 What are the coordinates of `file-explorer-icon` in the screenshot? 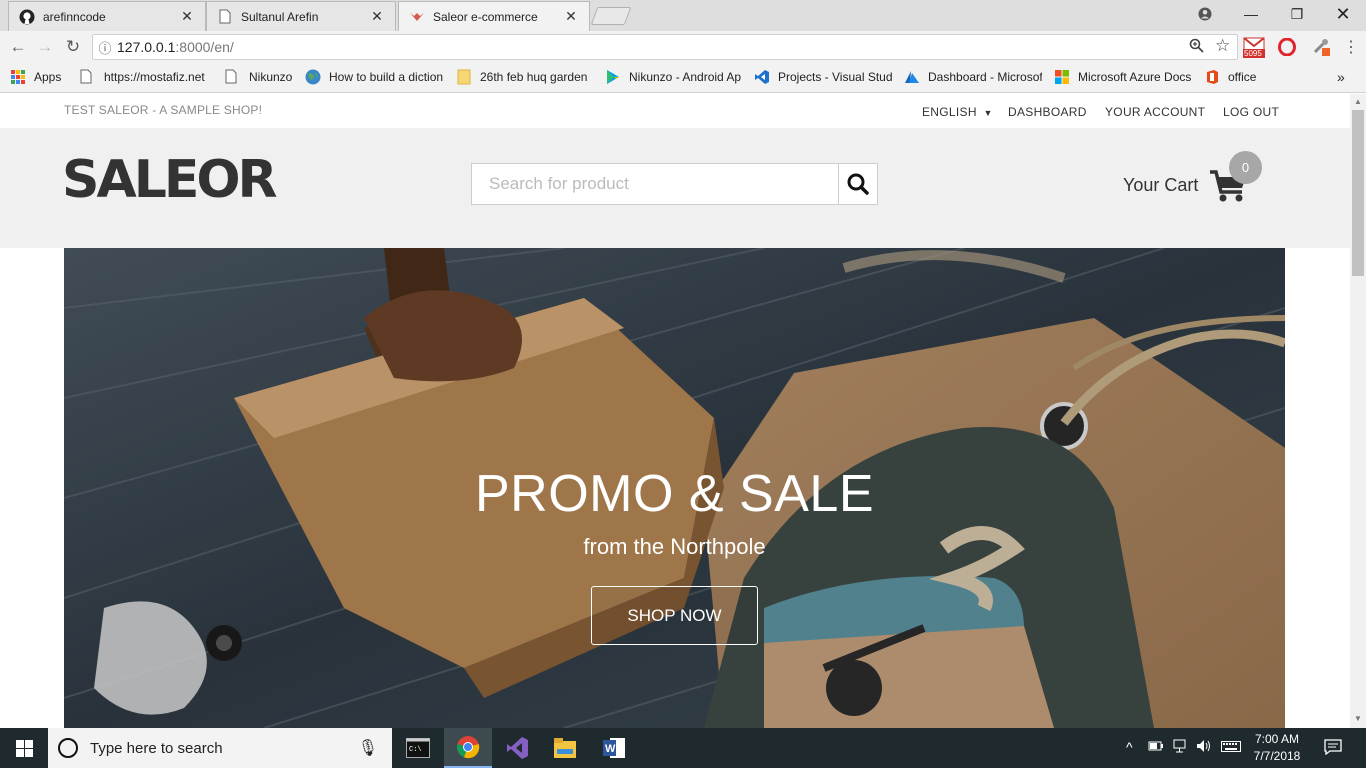 It's located at (565, 748).